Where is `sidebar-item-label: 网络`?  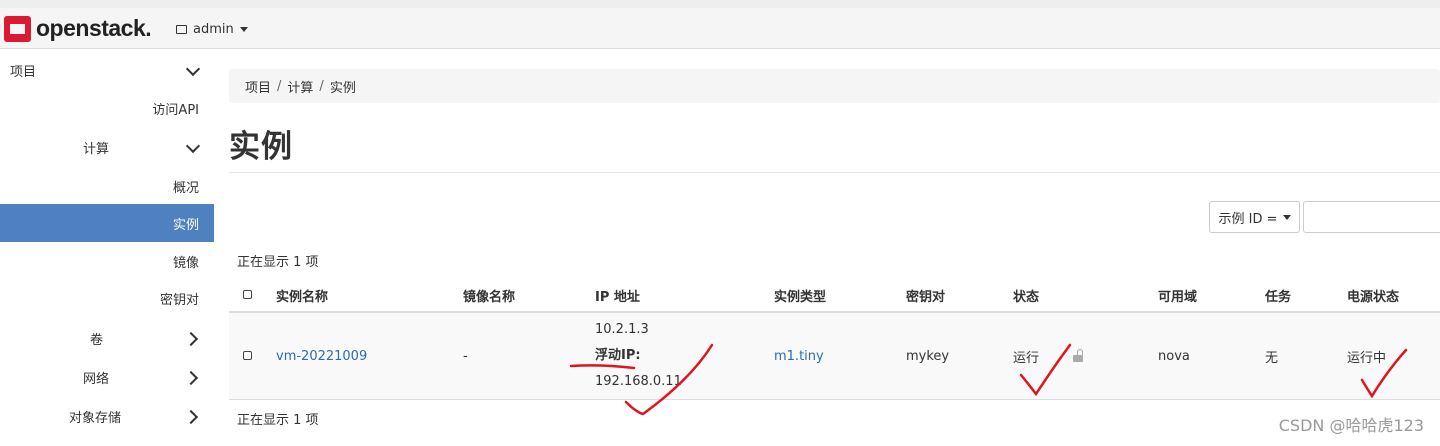
sidebar-item-label: 网络 is located at coordinates (96, 379).